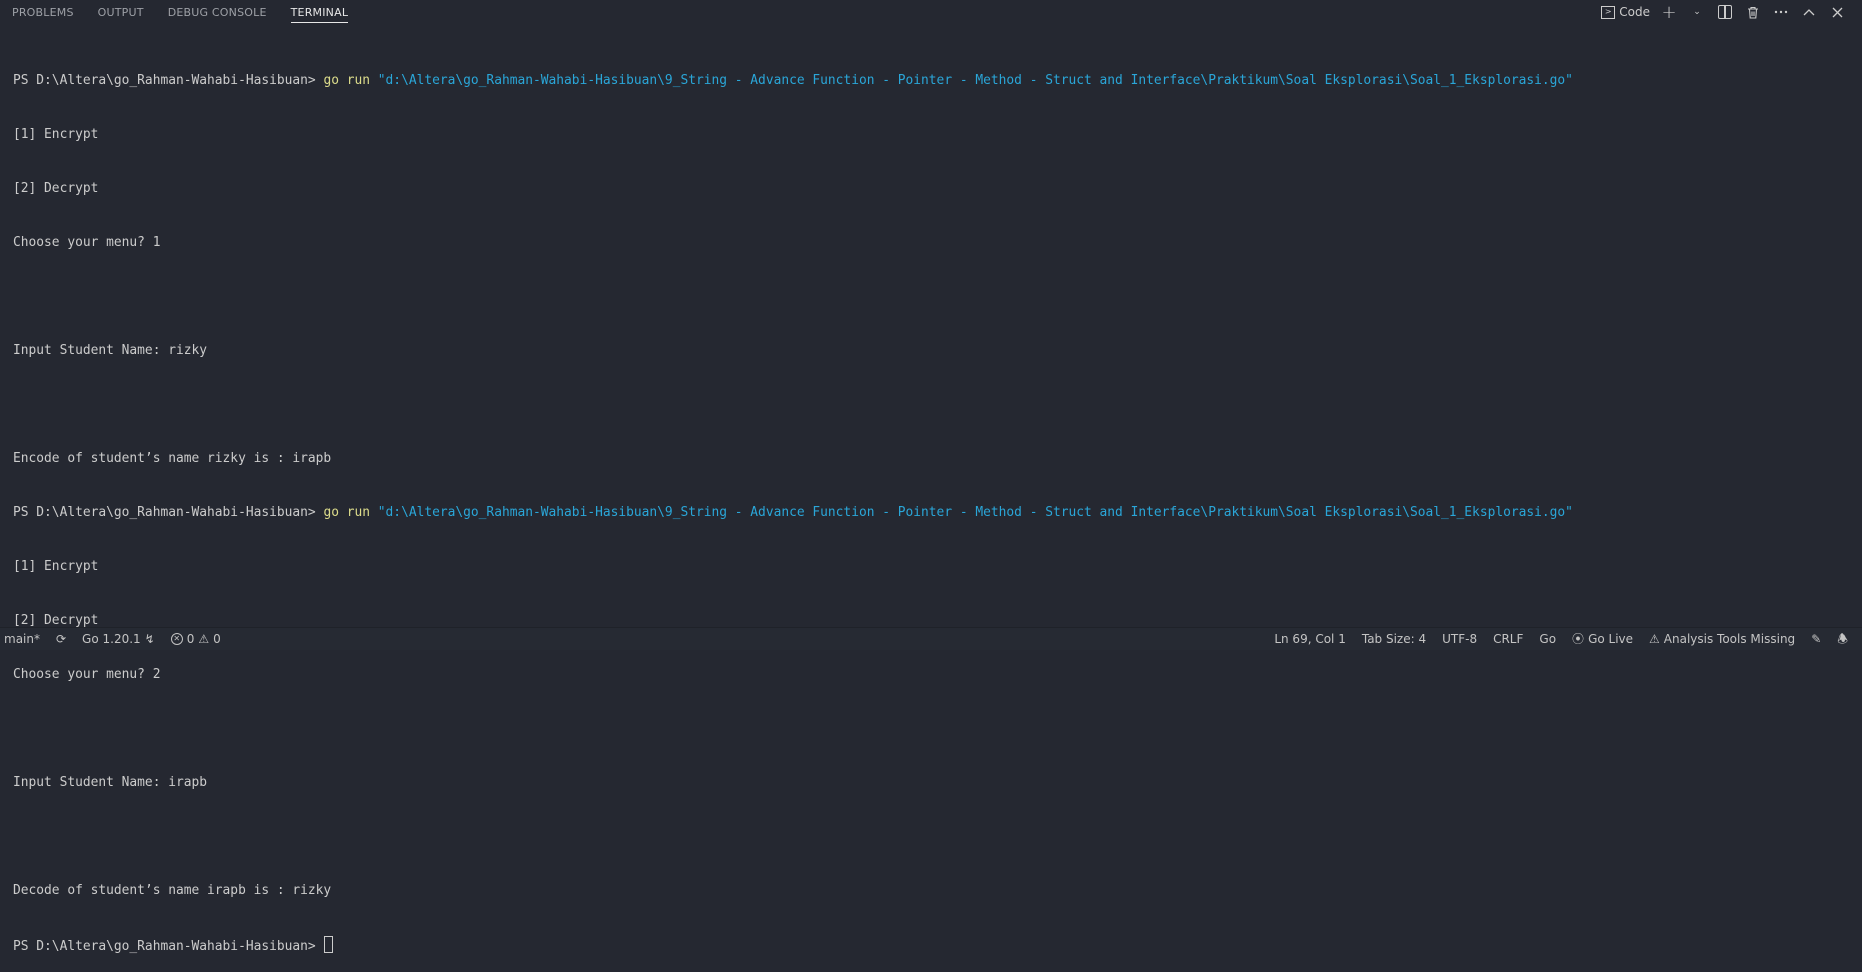 The image size is (1862, 972). What do you see at coordinates (1809, 12) in the screenshot?
I see `chevron-up-icon` at bounding box center [1809, 12].